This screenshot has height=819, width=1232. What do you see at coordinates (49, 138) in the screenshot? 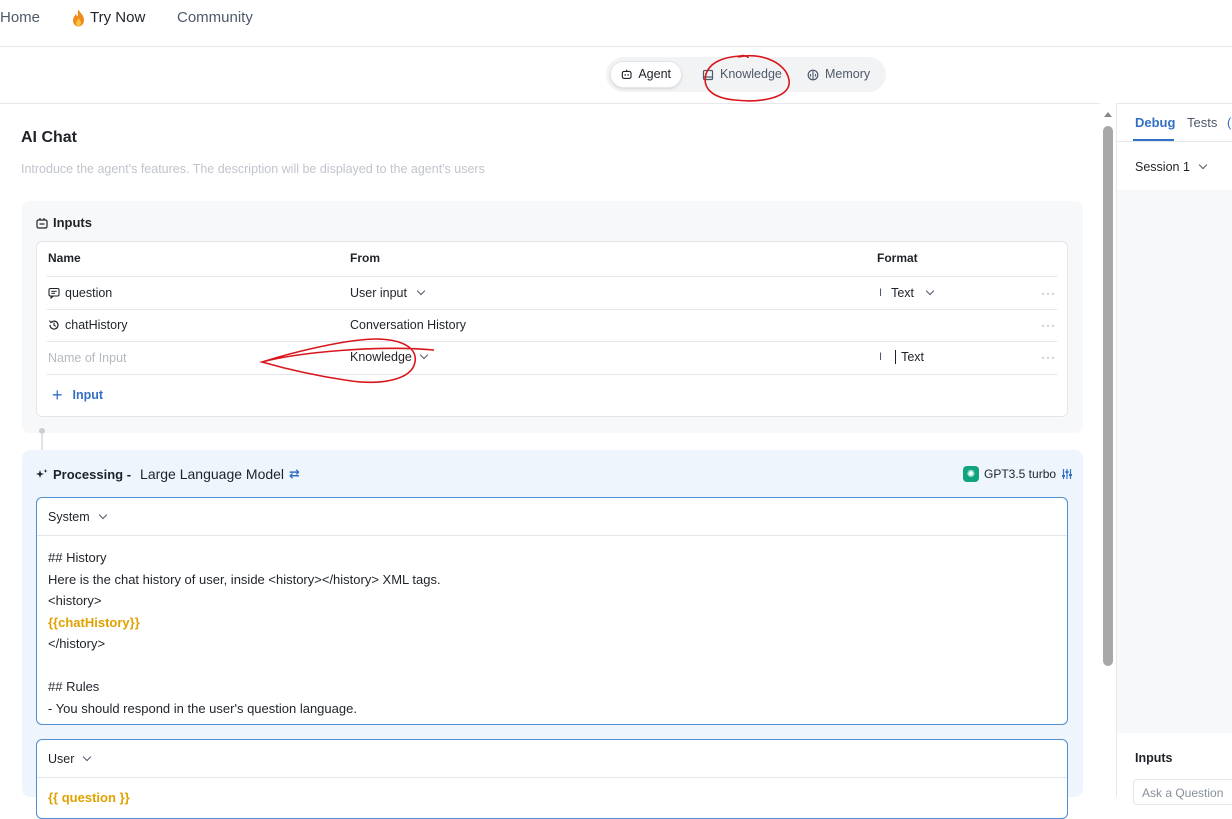
I see `agent-title: AI Chat` at bounding box center [49, 138].